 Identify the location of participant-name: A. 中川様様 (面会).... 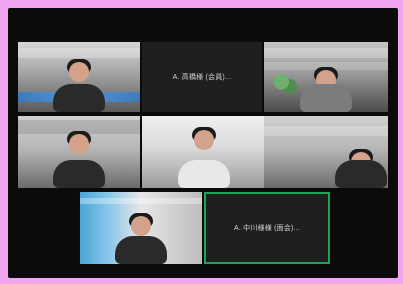
(267, 228).